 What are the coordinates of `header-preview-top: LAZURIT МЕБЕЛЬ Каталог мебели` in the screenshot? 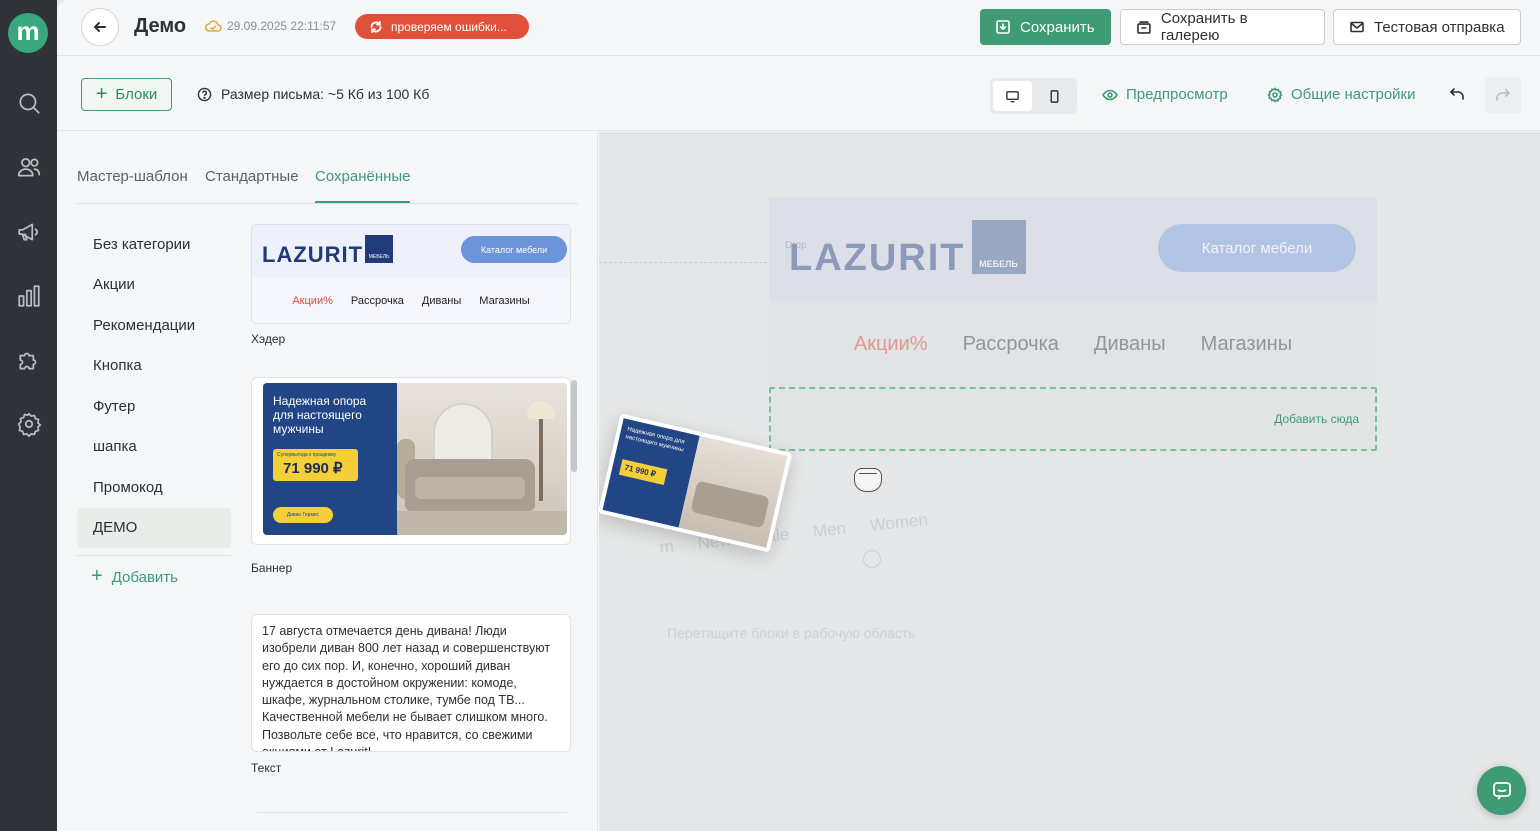 It's located at (411, 251).